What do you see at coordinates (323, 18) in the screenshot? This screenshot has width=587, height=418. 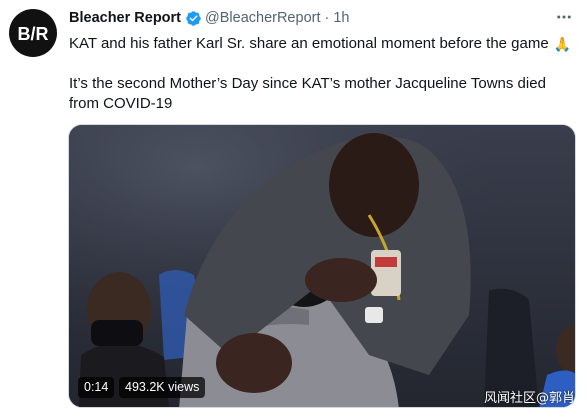 I see `tweet-header: Bleacher Report @BleacherReport · 1h` at bounding box center [323, 18].